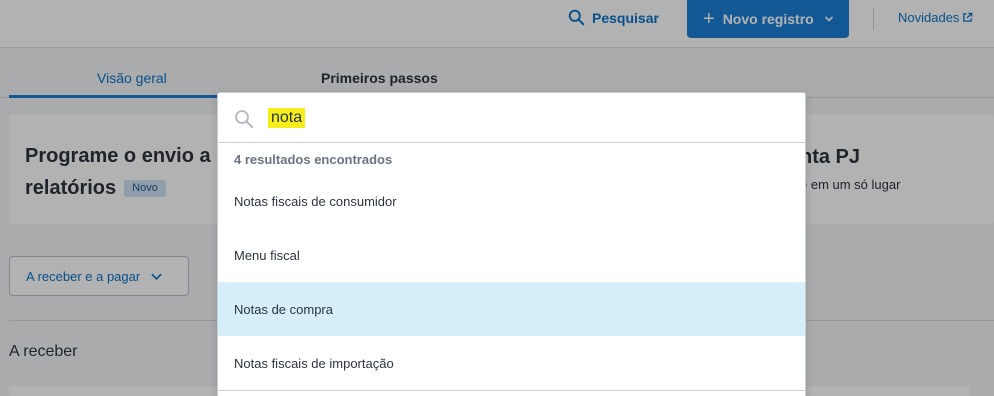 Image resolution: width=994 pixels, height=396 pixels. Describe the element at coordinates (287, 118) in the screenshot. I see `search-query: nota` at that location.